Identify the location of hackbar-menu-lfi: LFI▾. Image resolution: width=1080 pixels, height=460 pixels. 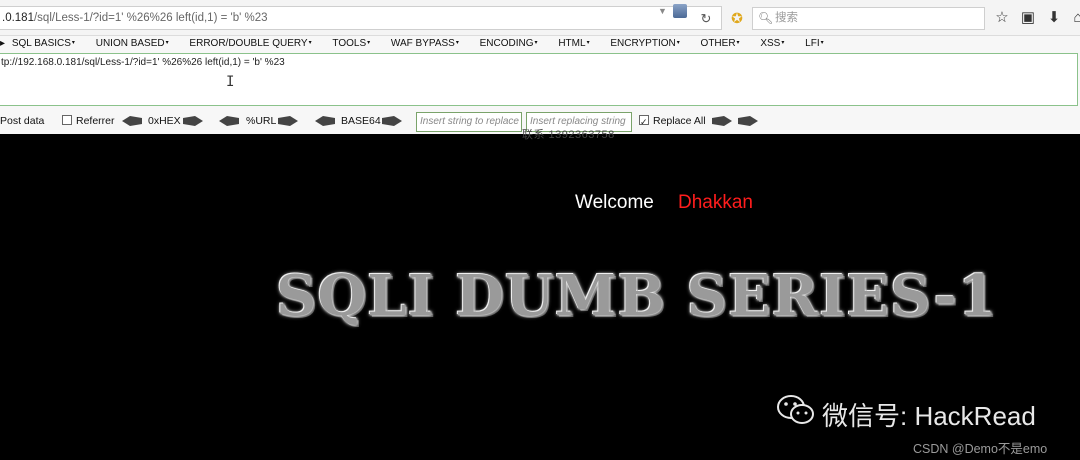
(818, 43).